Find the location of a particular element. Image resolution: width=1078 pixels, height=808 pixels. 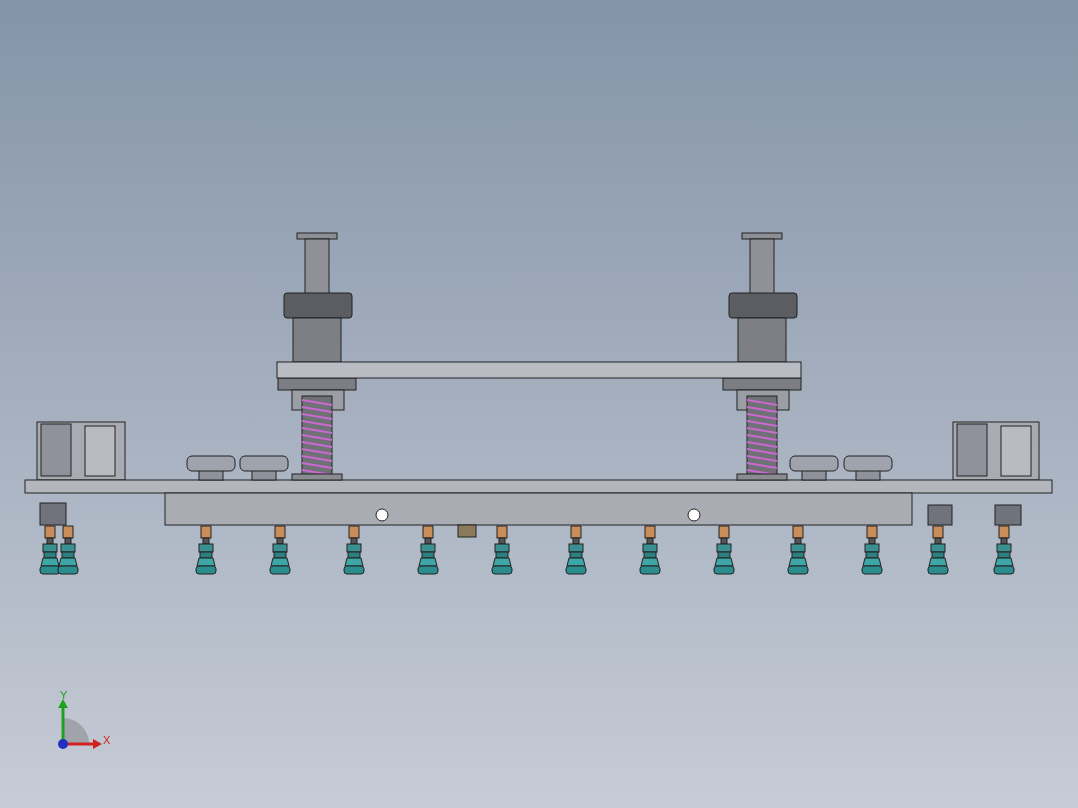

x-axis-label: X is located at coordinates (107, 740).